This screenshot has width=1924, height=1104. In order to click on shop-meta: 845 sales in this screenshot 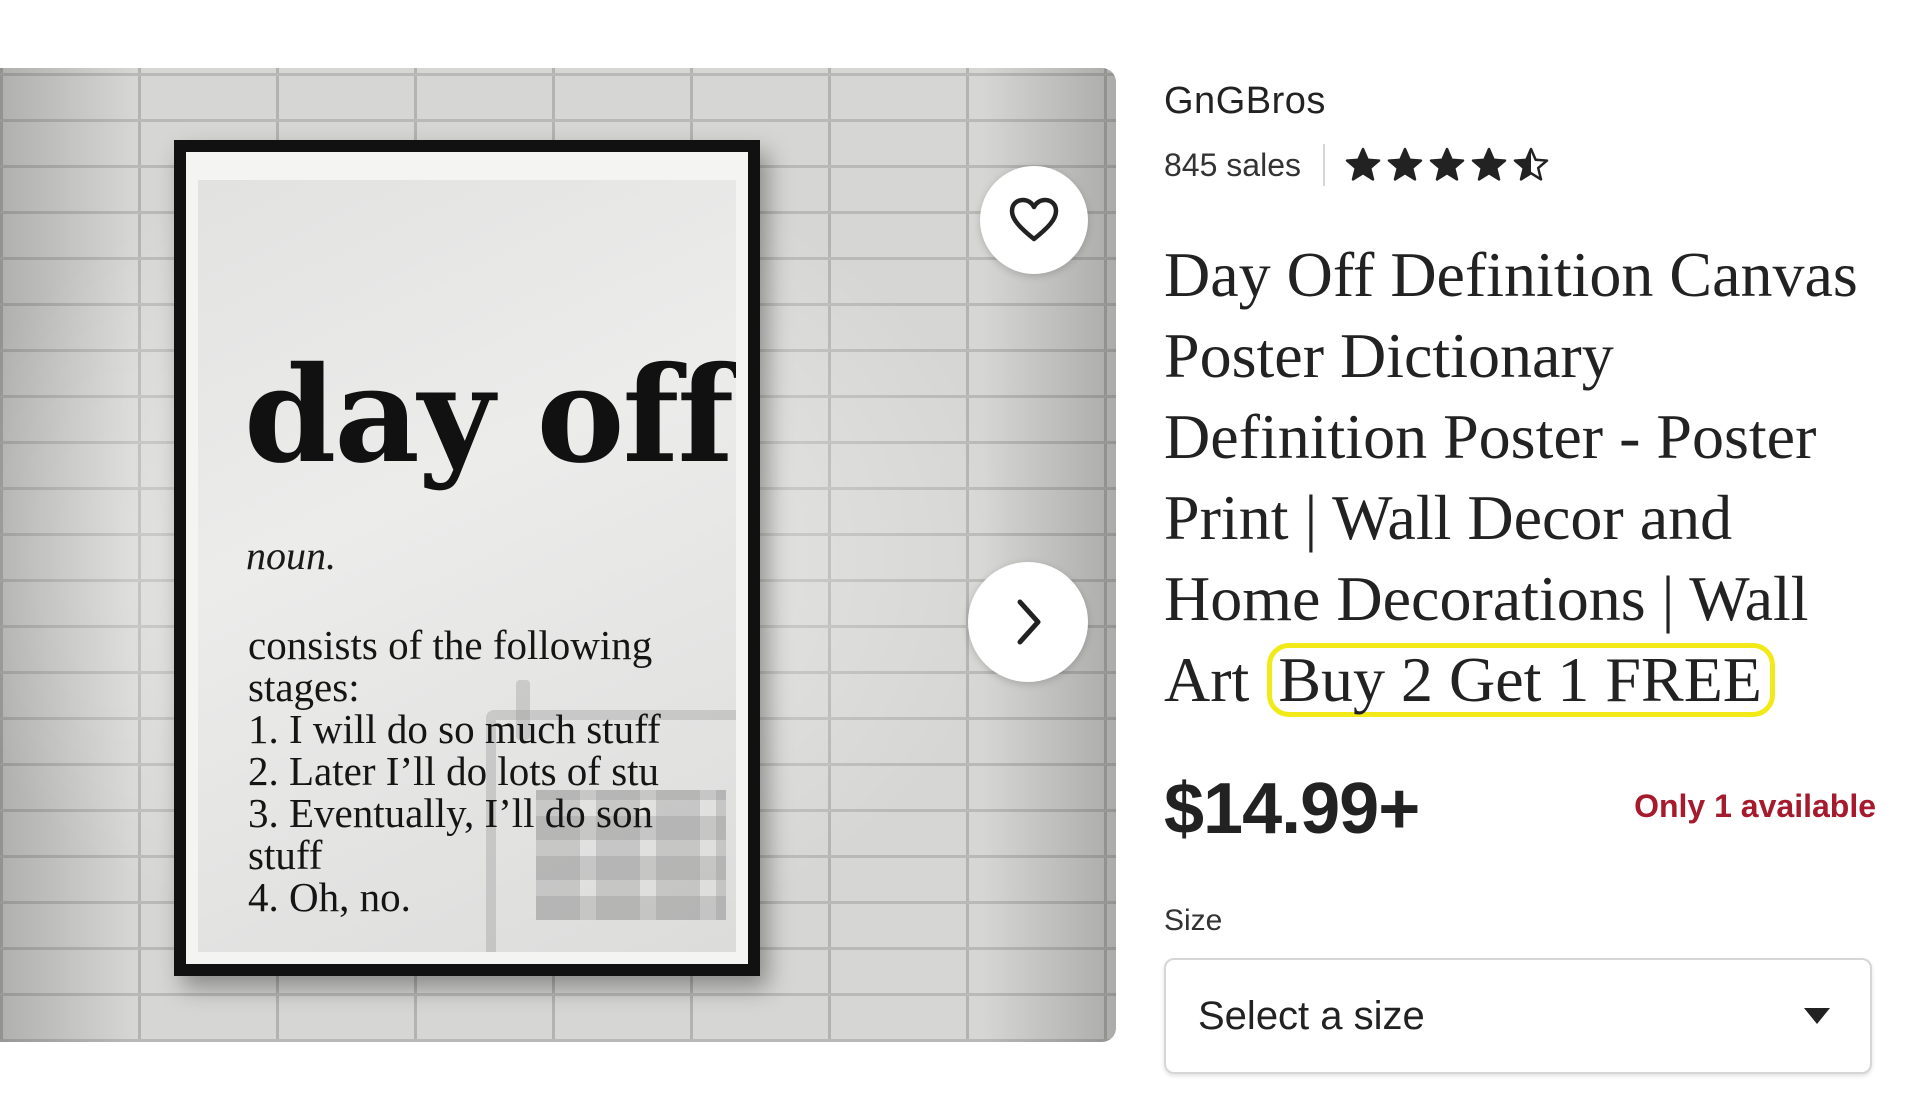, I will do `click(1356, 165)`.